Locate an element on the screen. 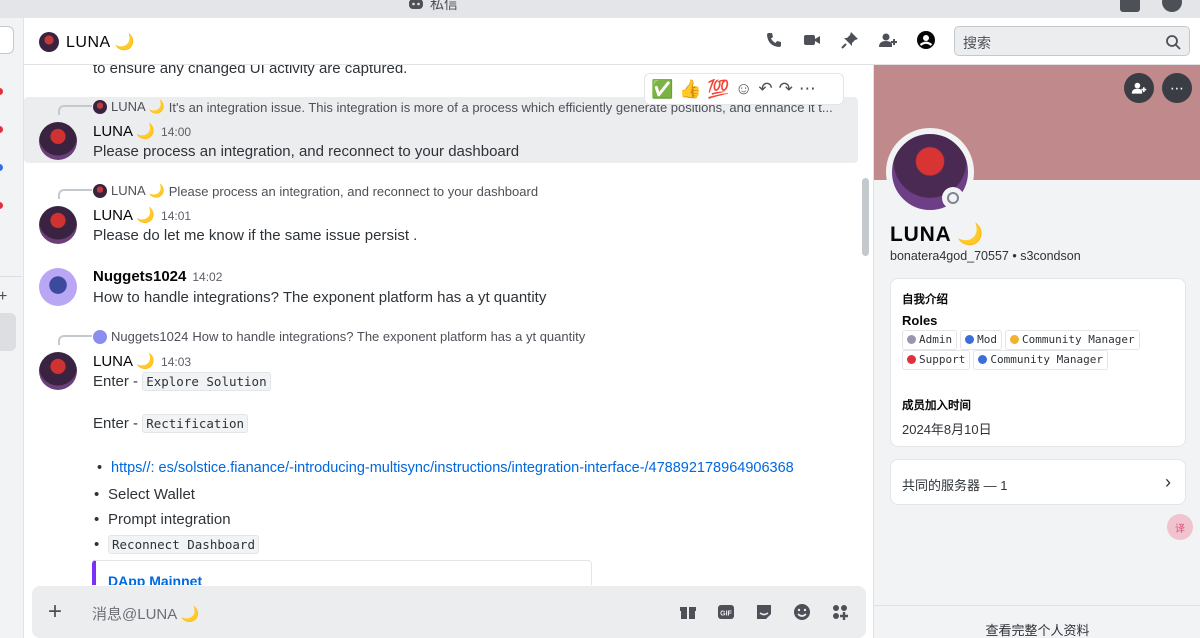 This screenshot has height=638, width=1200. message-author: LUNA 🌙 14:01 is located at coordinates (142, 215).